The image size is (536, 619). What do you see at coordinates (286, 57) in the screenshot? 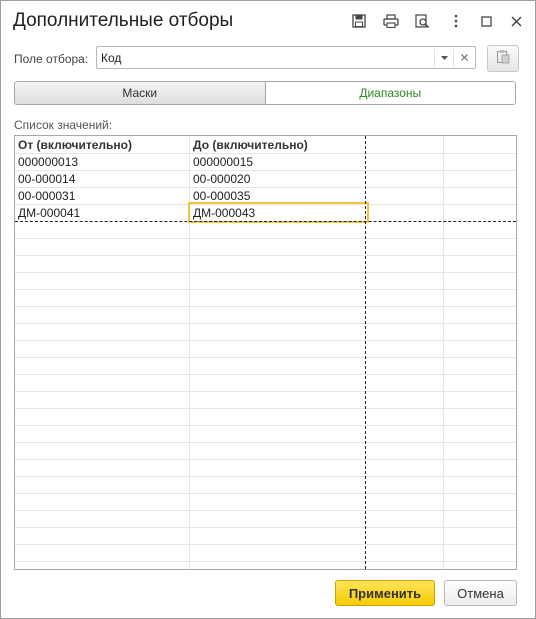
I see `filter-field-input: Код` at bounding box center [286, 57].